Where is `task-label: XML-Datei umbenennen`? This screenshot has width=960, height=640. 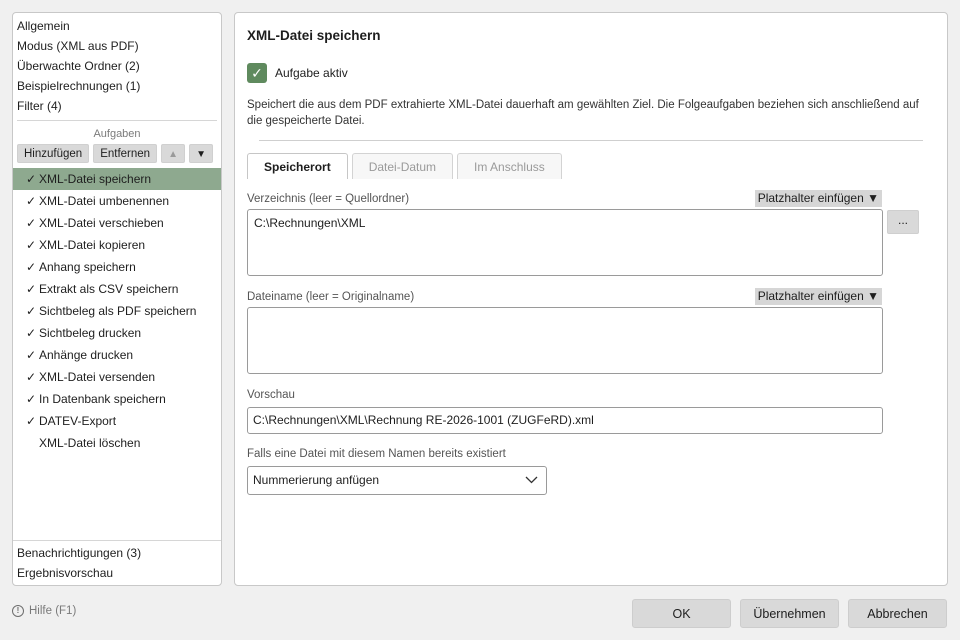
task-label: XML-Datei umbenennen is located at coordinates (104, 201).